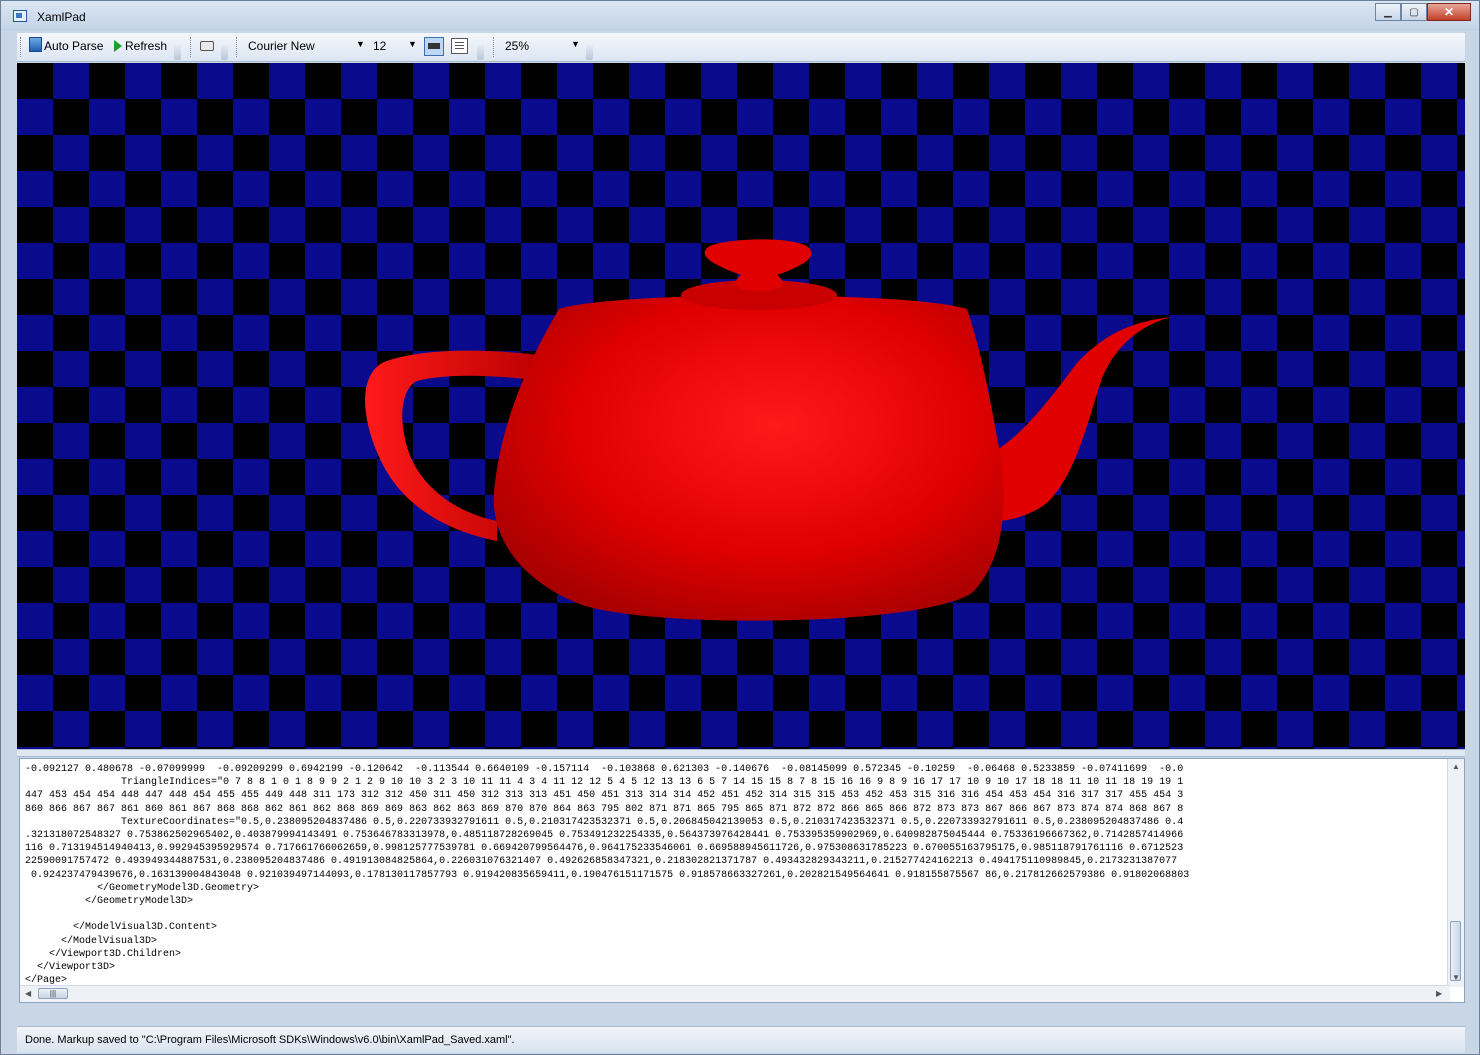 Image resolution: width=1480 pixels, height=1055 pixels. I want to click on close-icon: ✕, so click(1449, 12).